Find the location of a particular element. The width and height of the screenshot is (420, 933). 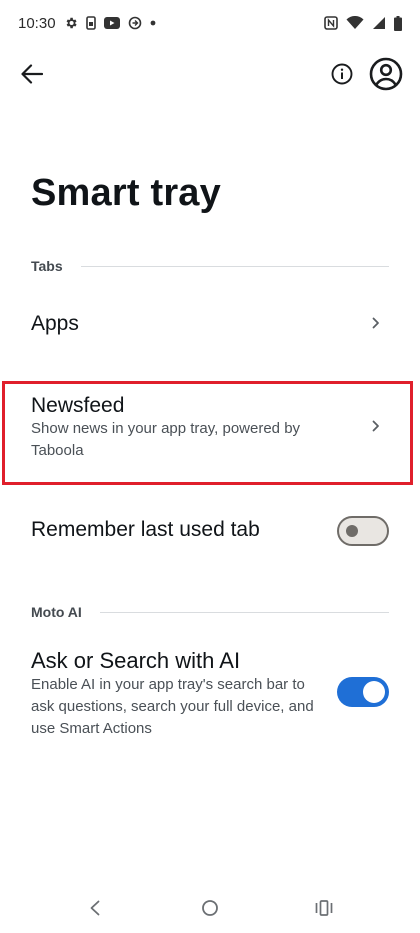

page-title: Smart tray is located at coordinates (126, 193).